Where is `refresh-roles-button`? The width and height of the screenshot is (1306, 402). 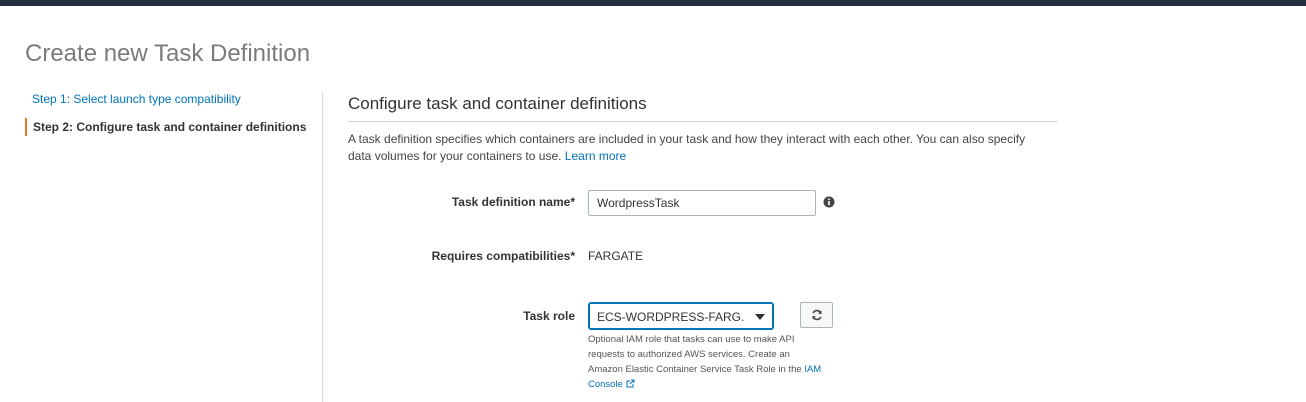 refresh-roles-button is located at coordinates (816, 315).